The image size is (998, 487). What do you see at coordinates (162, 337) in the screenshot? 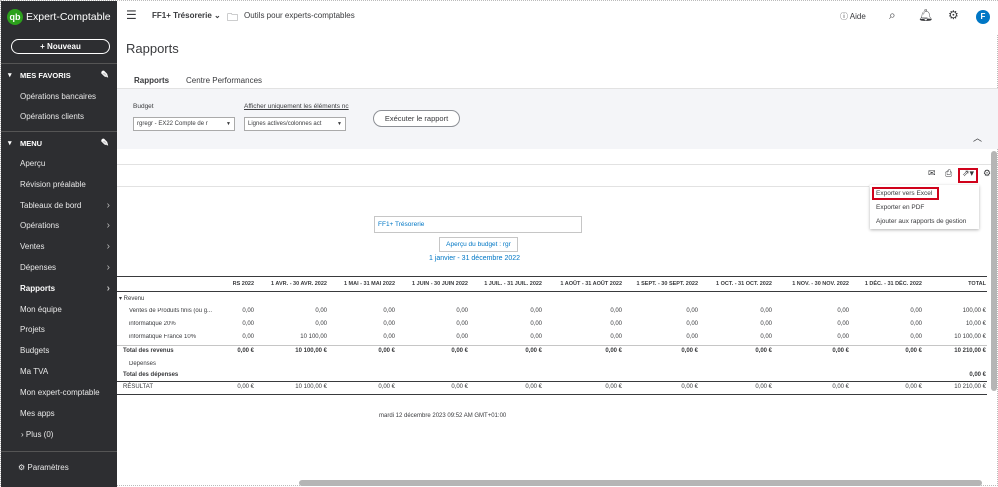
I see `row-label: informatique France 10%` at bounding box center [162, 337].